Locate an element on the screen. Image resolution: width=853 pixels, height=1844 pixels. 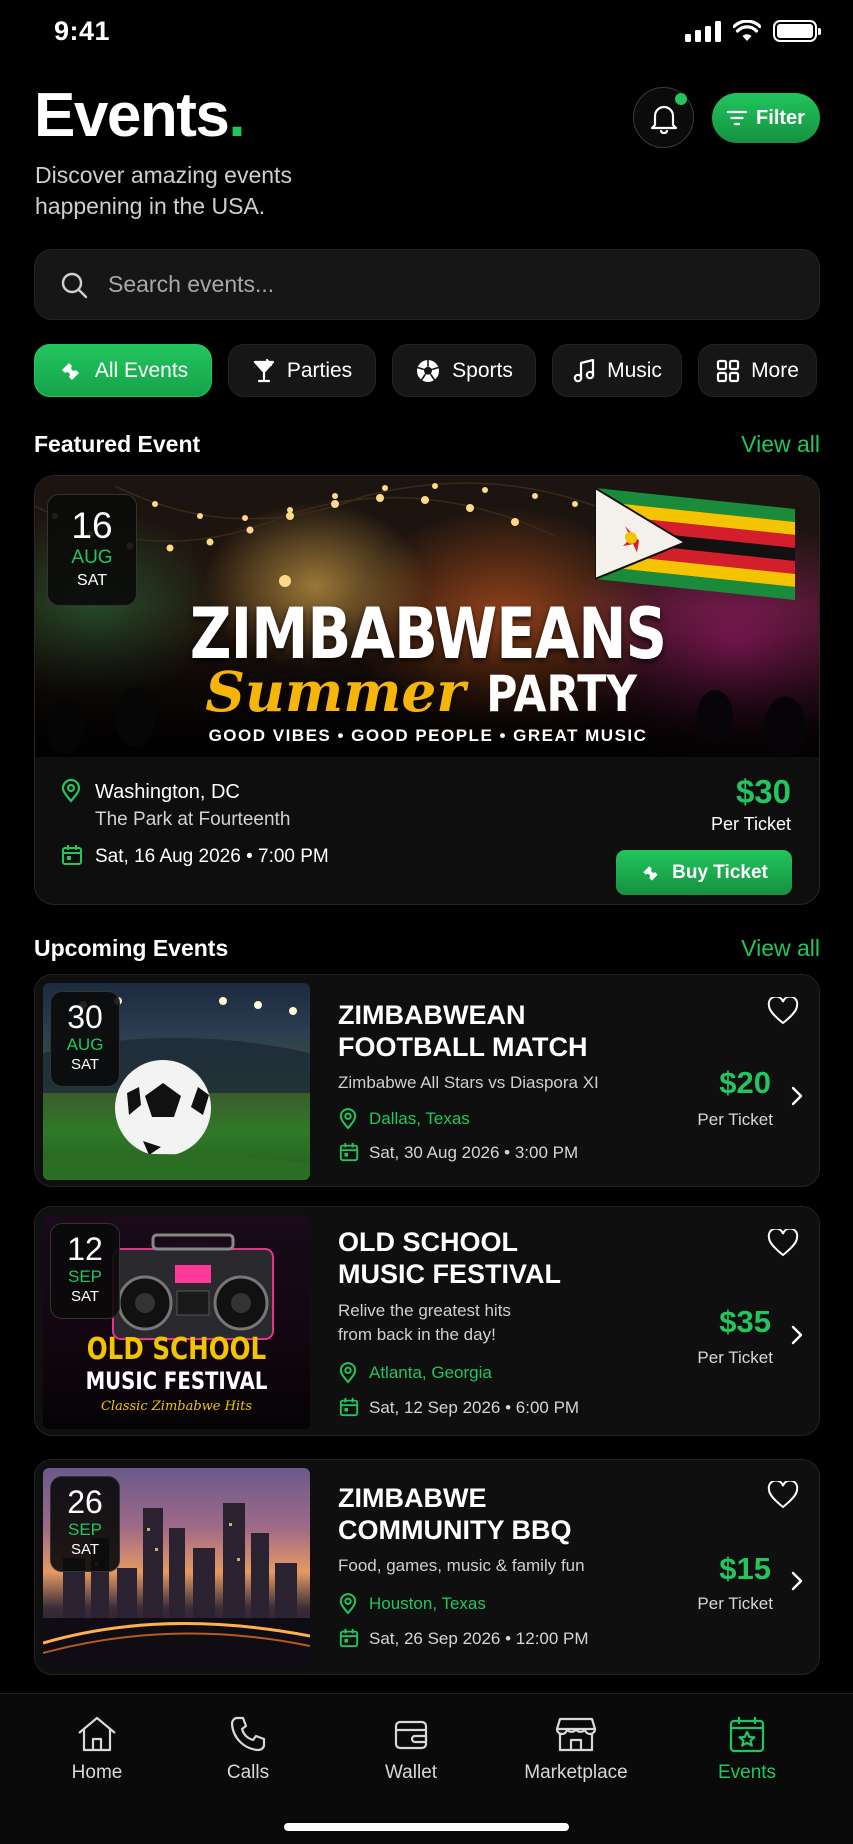
status-time: 9:41 is located at coordinates (82, 31).